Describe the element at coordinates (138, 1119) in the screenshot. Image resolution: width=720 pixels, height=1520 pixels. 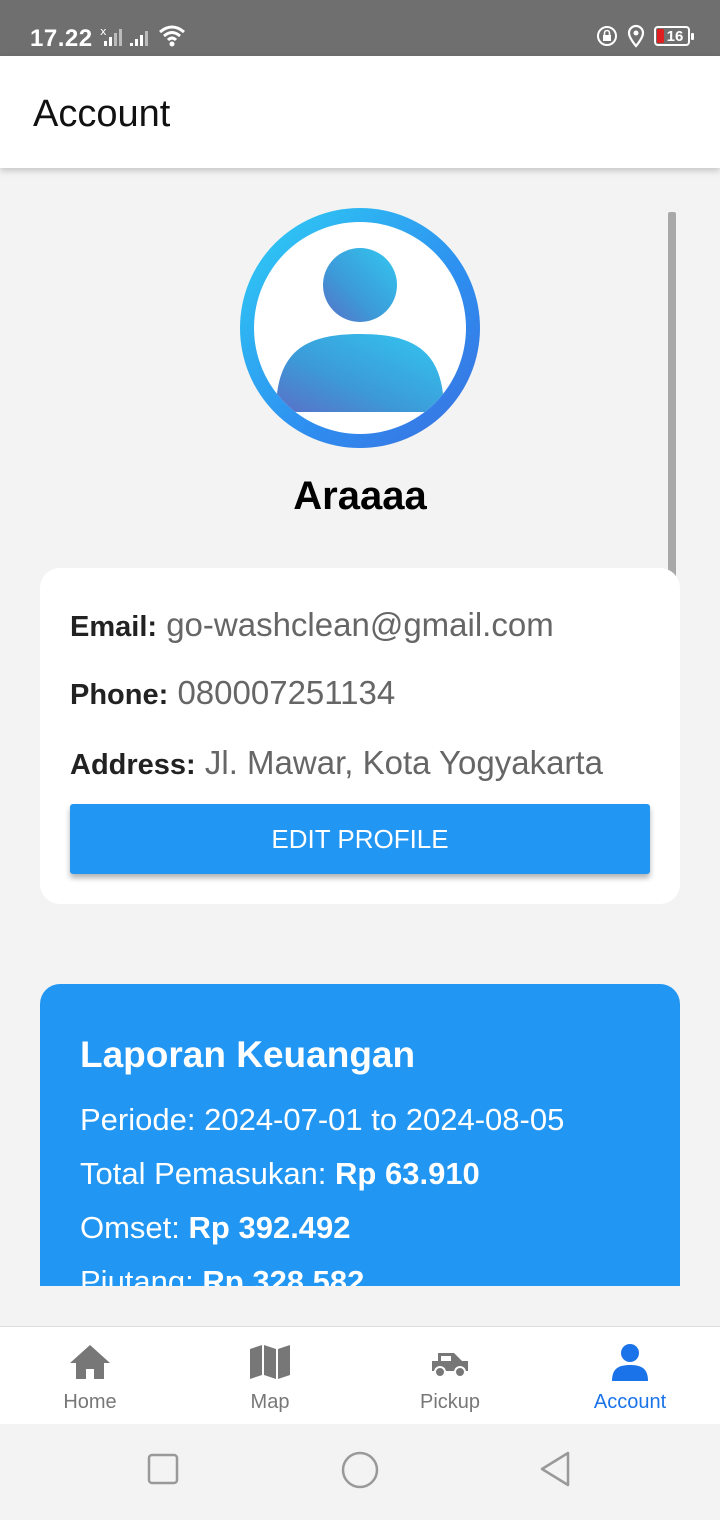
I see `period-label: Periode:` at that location.